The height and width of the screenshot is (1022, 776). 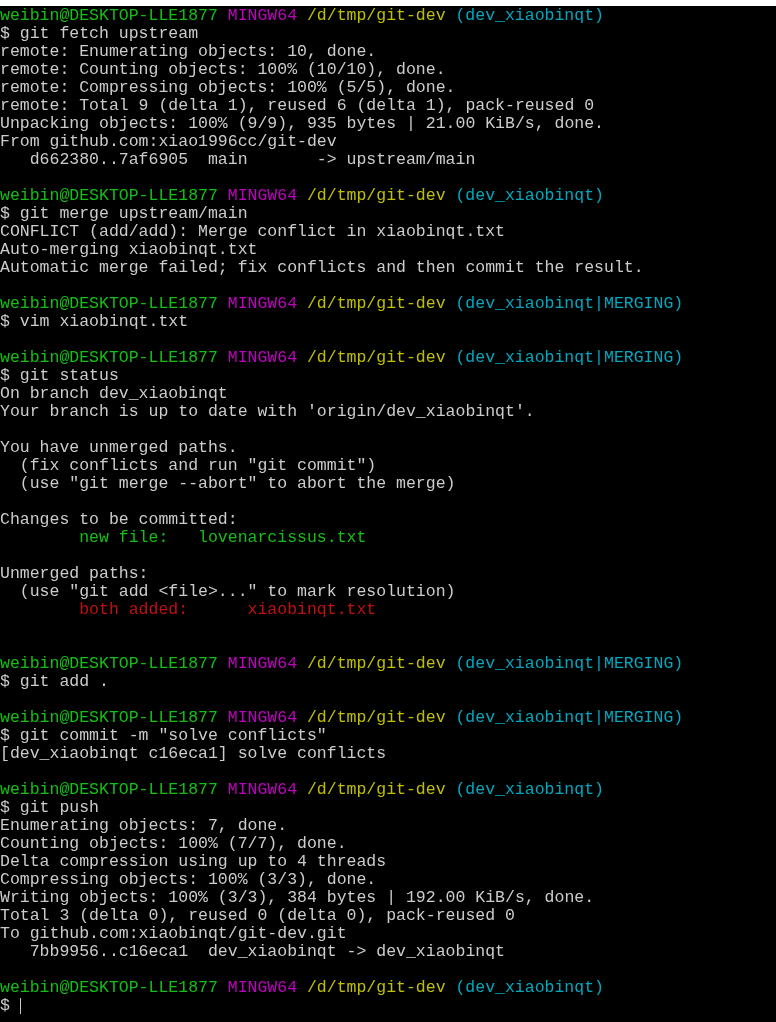 I want to click on output-line: Enumerating objects: 7, done., so click(x=144, y=825).